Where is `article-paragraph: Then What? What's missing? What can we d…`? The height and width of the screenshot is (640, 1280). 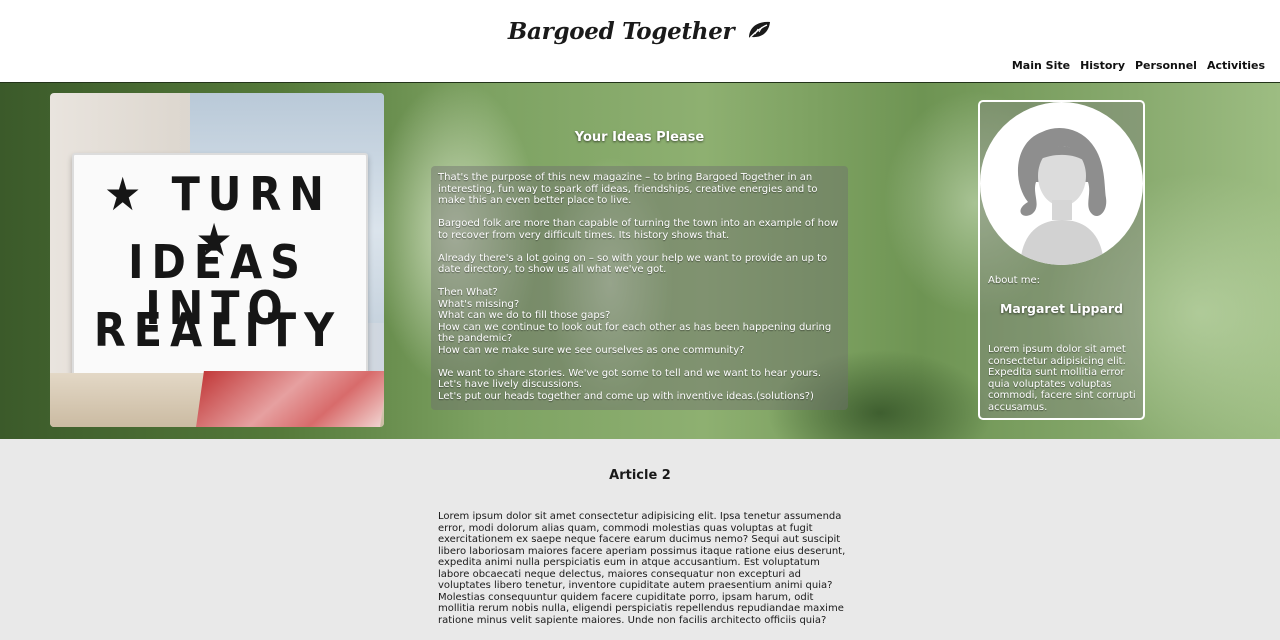
article-paragraph: Then What? What's missing? What can we d… is located at coordinates (635, 321).